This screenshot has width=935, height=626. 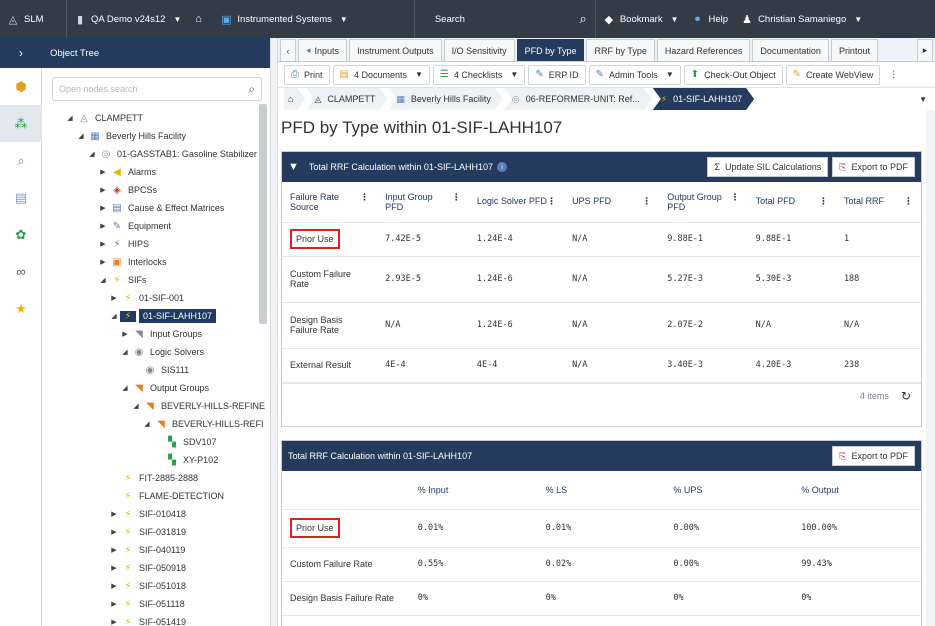 I want to click on user-menu: ♟ Christian Samaniego ▼, so click(x=801, y=19).